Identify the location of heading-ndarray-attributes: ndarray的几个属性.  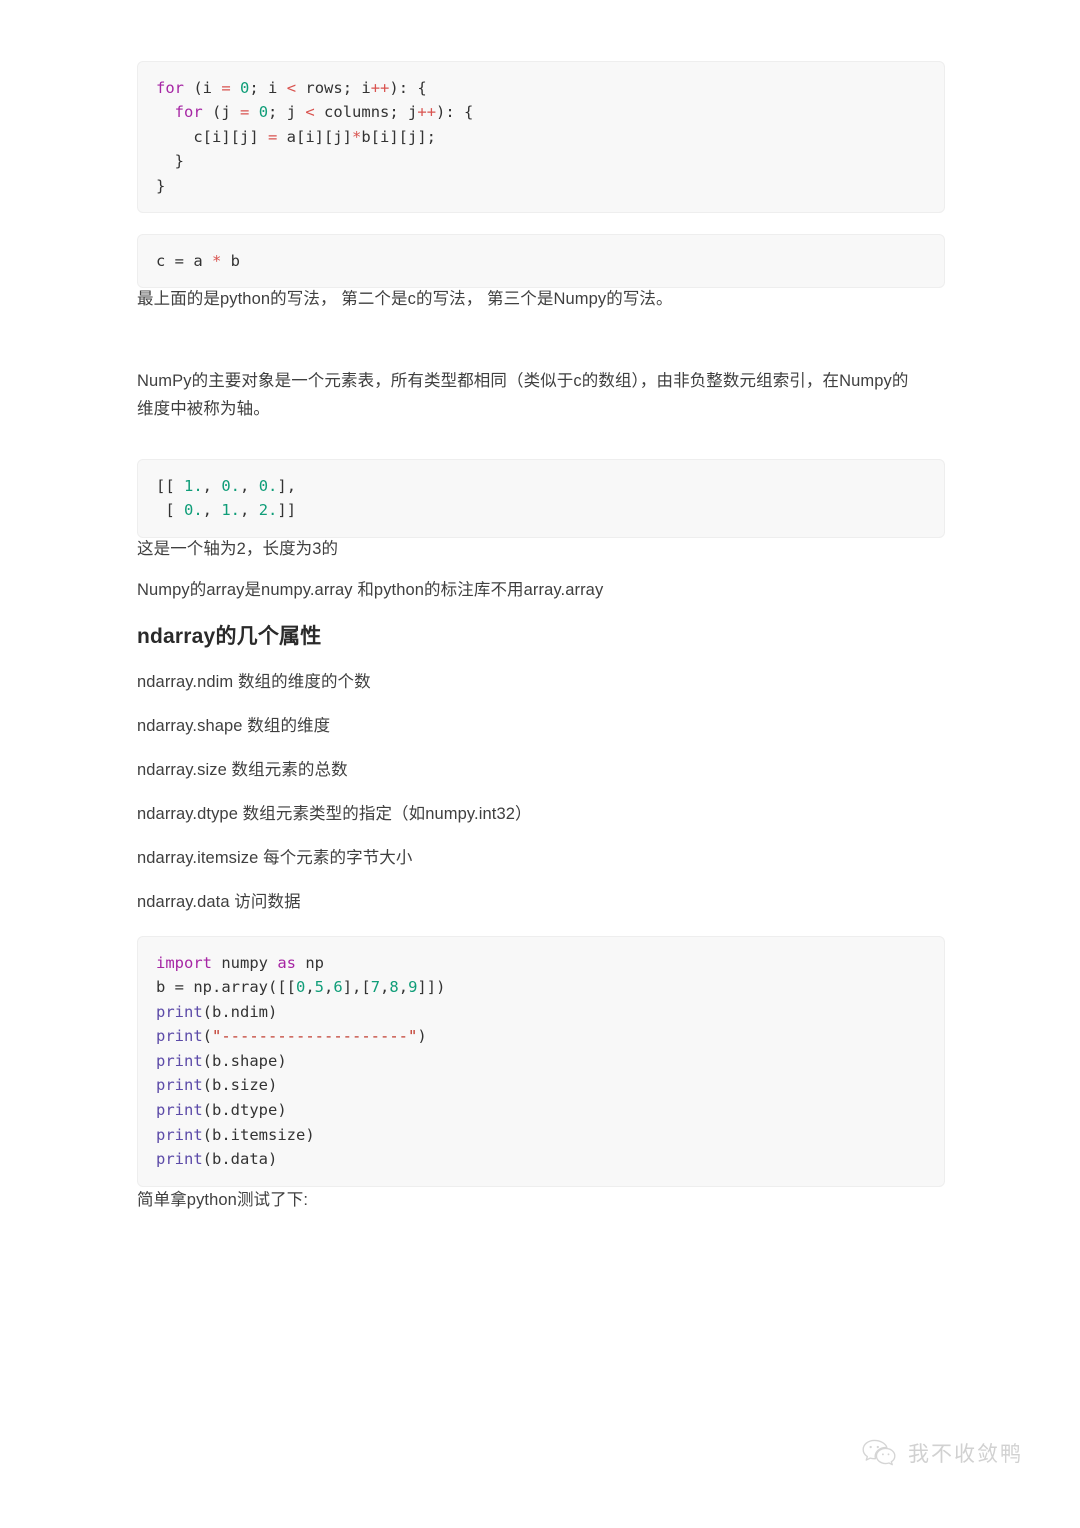
(229, 636).